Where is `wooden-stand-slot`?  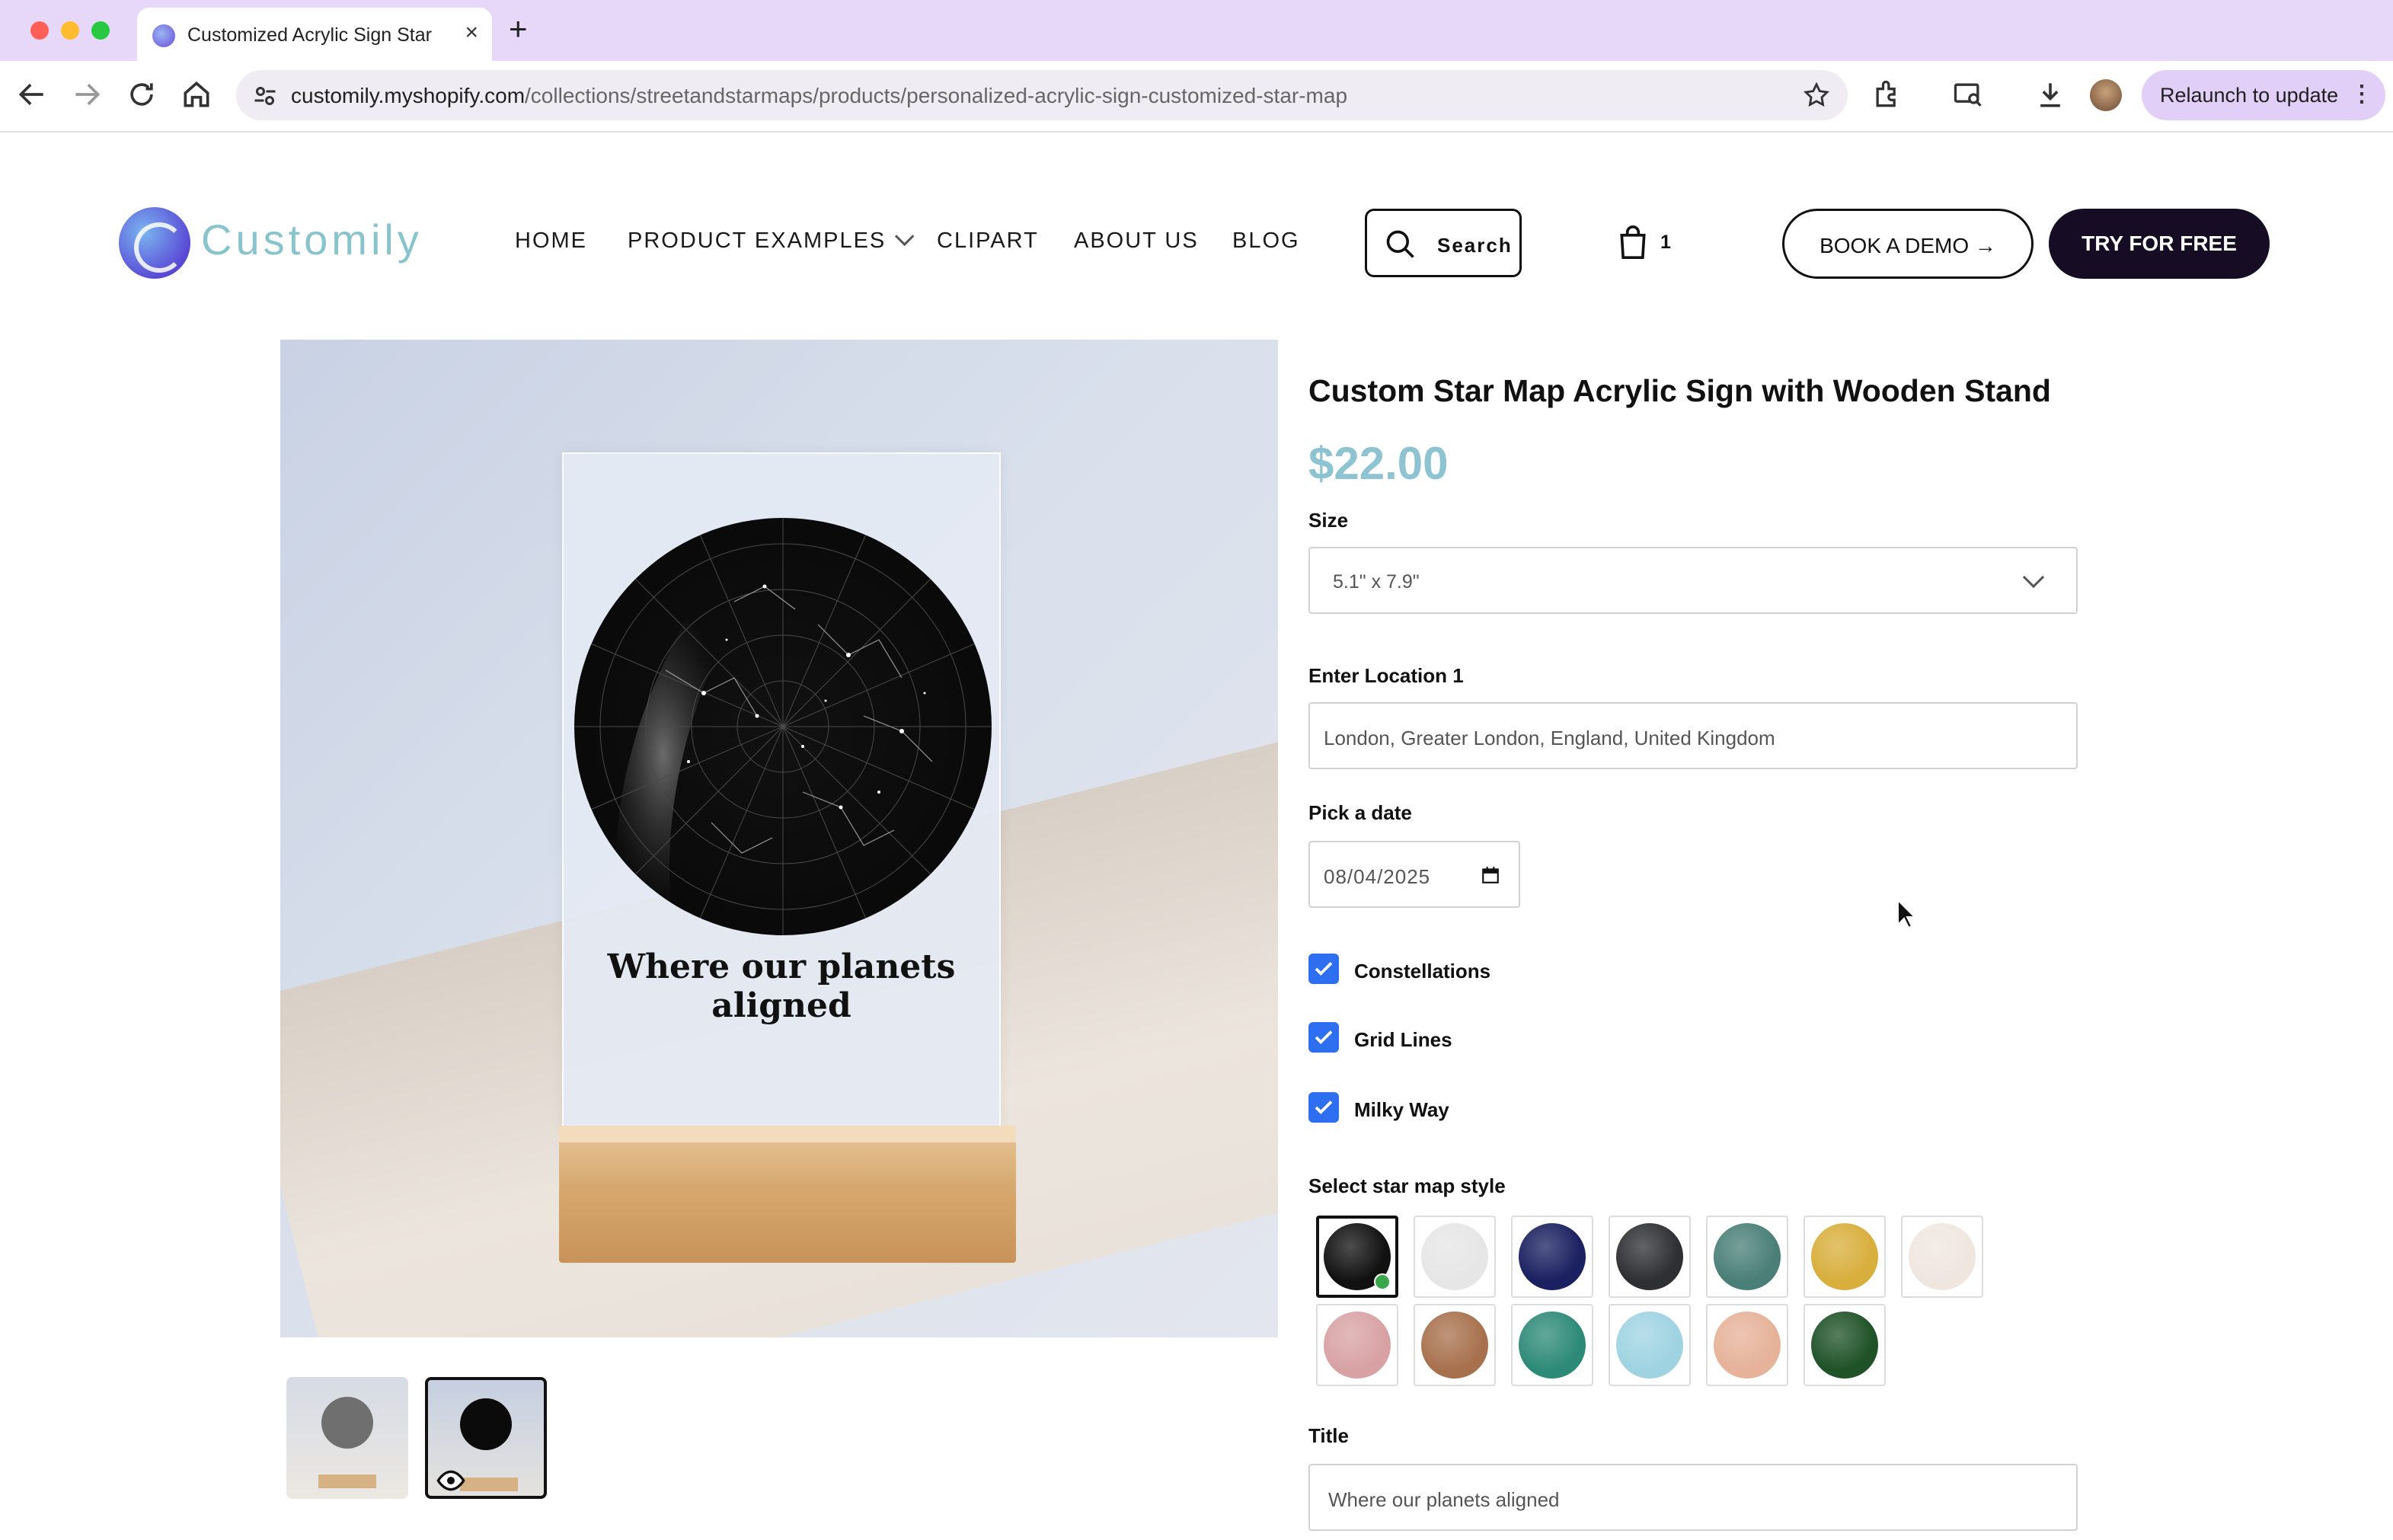 wooden-stand-slot is located at coordinates (787, 1134).